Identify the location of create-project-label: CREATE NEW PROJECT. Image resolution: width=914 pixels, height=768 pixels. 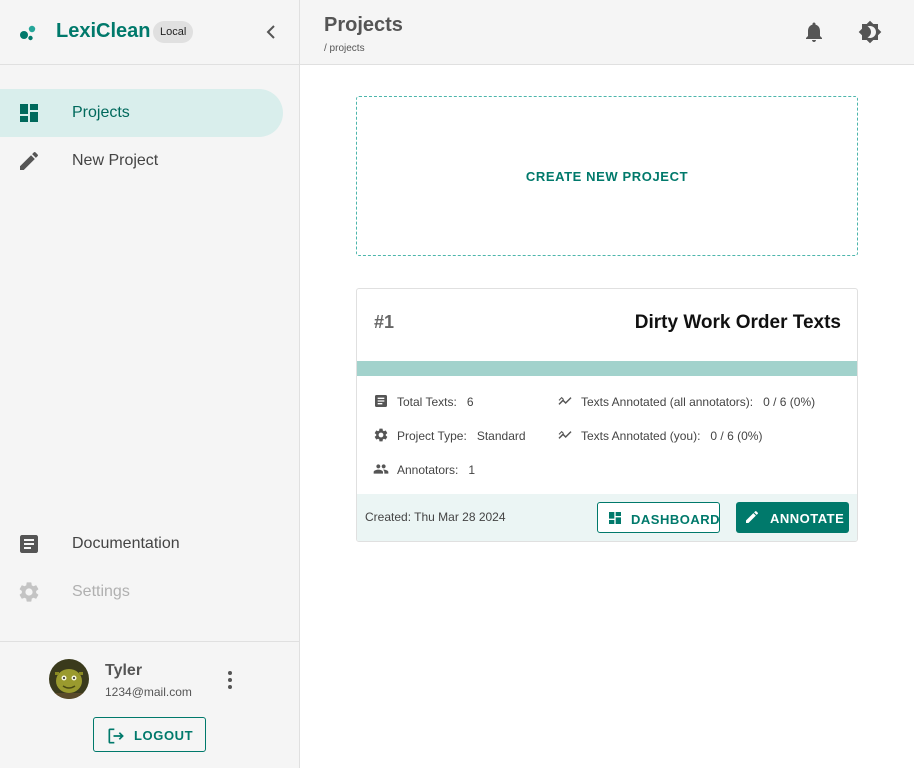
(607, 176).